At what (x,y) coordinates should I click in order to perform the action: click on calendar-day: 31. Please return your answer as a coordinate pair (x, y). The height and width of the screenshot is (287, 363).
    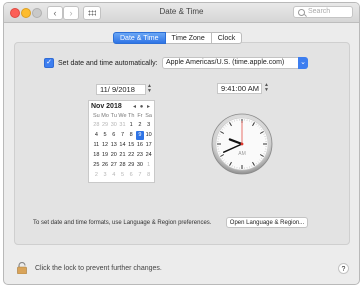
    Looking at the image, I should click on (122, 125).